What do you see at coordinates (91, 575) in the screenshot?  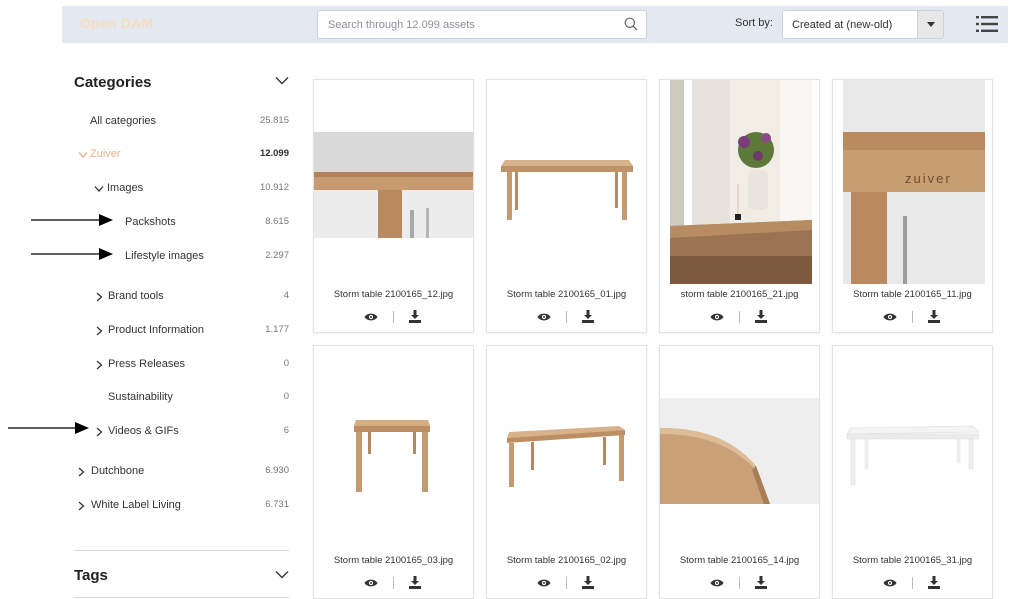 I see `tags-title: Tags` at bounding box center [91, 575].